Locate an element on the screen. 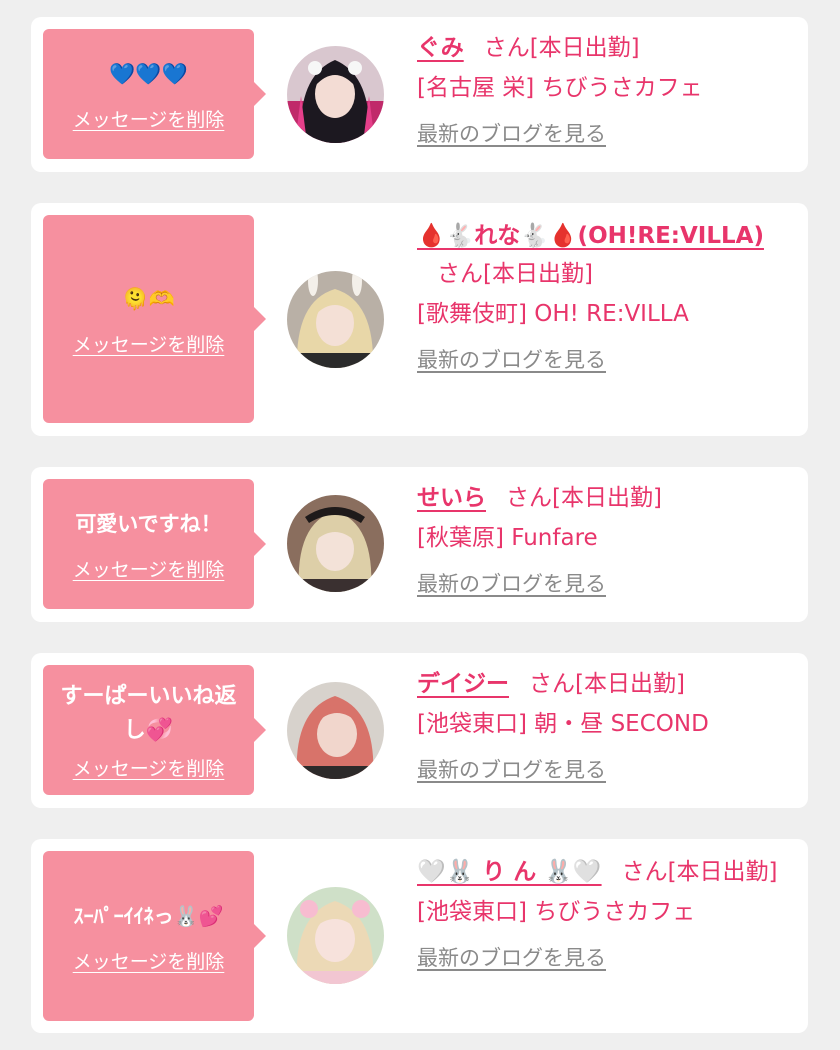 Image resolution: width=840 pixels, height=1050 pixels. message-bubble: 可愛いですね！ メッセージを削除 is located at coordinates (154, 544).